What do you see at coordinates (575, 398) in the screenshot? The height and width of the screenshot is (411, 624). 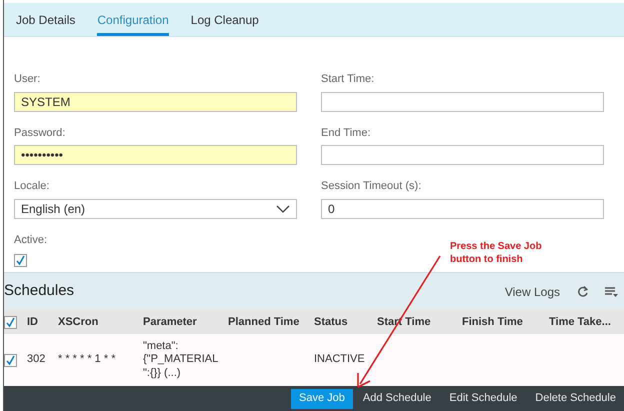 I see `footer-button: Delete Schedule` at bounding box center [575, 398].